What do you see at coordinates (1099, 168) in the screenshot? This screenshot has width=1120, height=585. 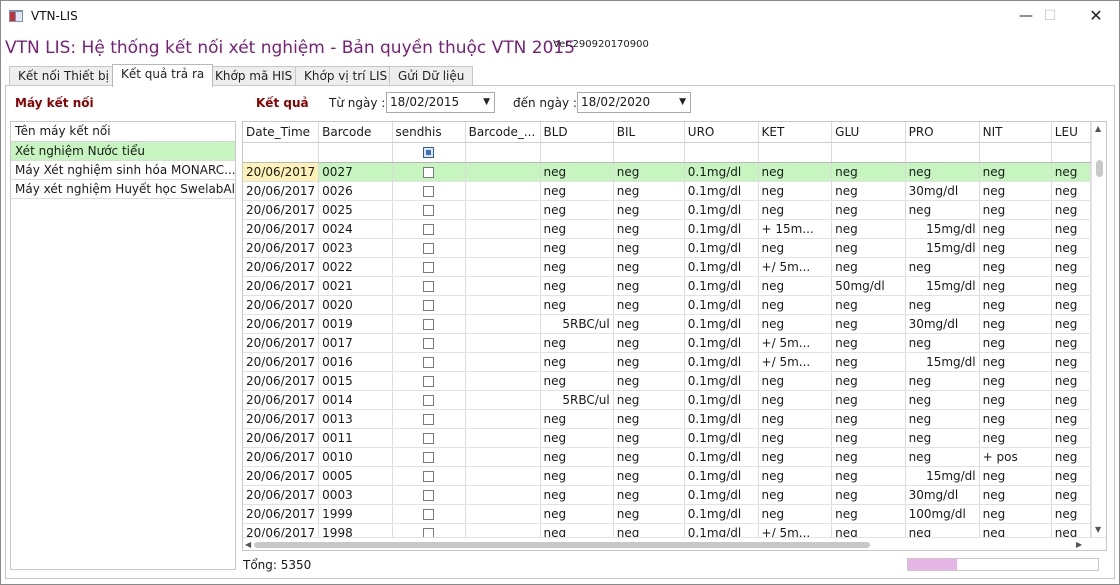 I see `vertical-scroll-thumb` at bounding box center [1099, 168].